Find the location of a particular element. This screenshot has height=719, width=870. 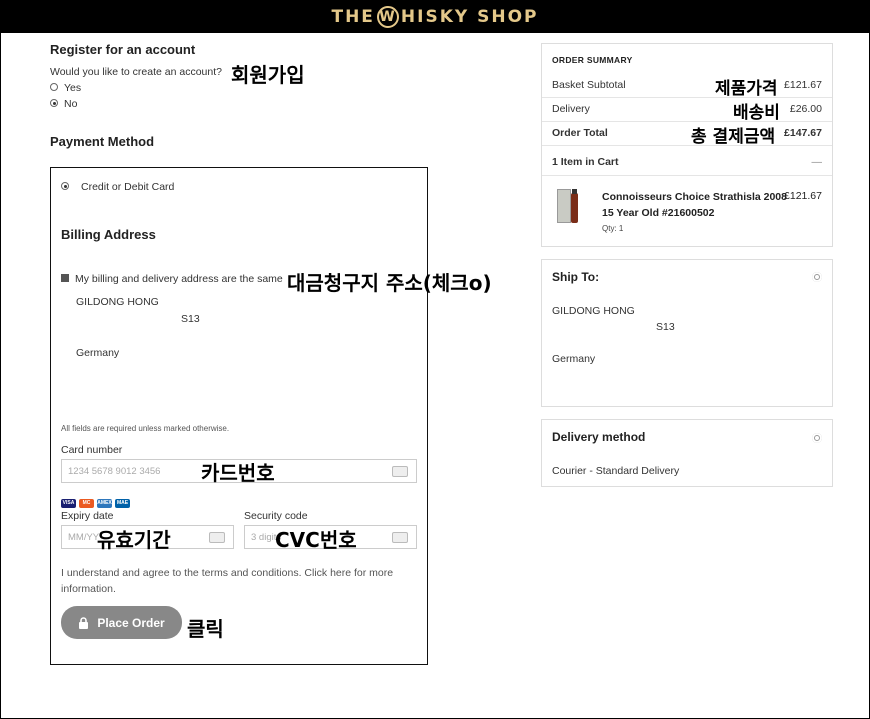

annotation-delivery: 배송비 is located at coordinates (756, 113).